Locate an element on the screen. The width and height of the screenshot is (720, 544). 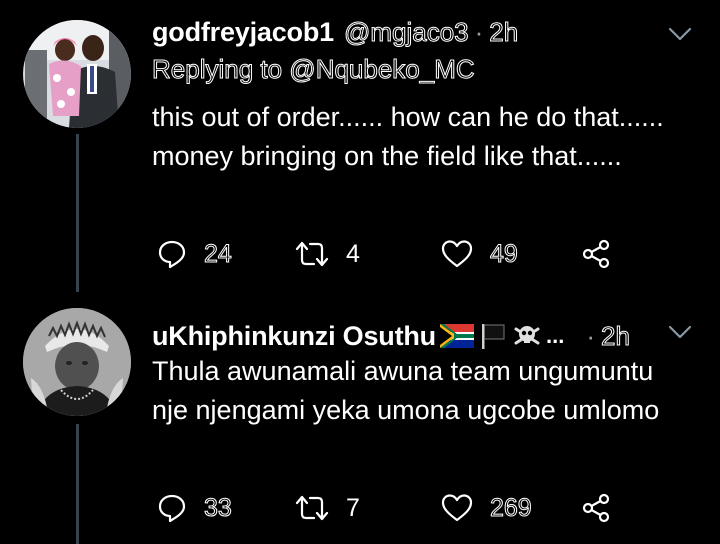
tweet-header: uKhiphinkunzi Osuthu ... · 2h is located at coordinates (406, 336).